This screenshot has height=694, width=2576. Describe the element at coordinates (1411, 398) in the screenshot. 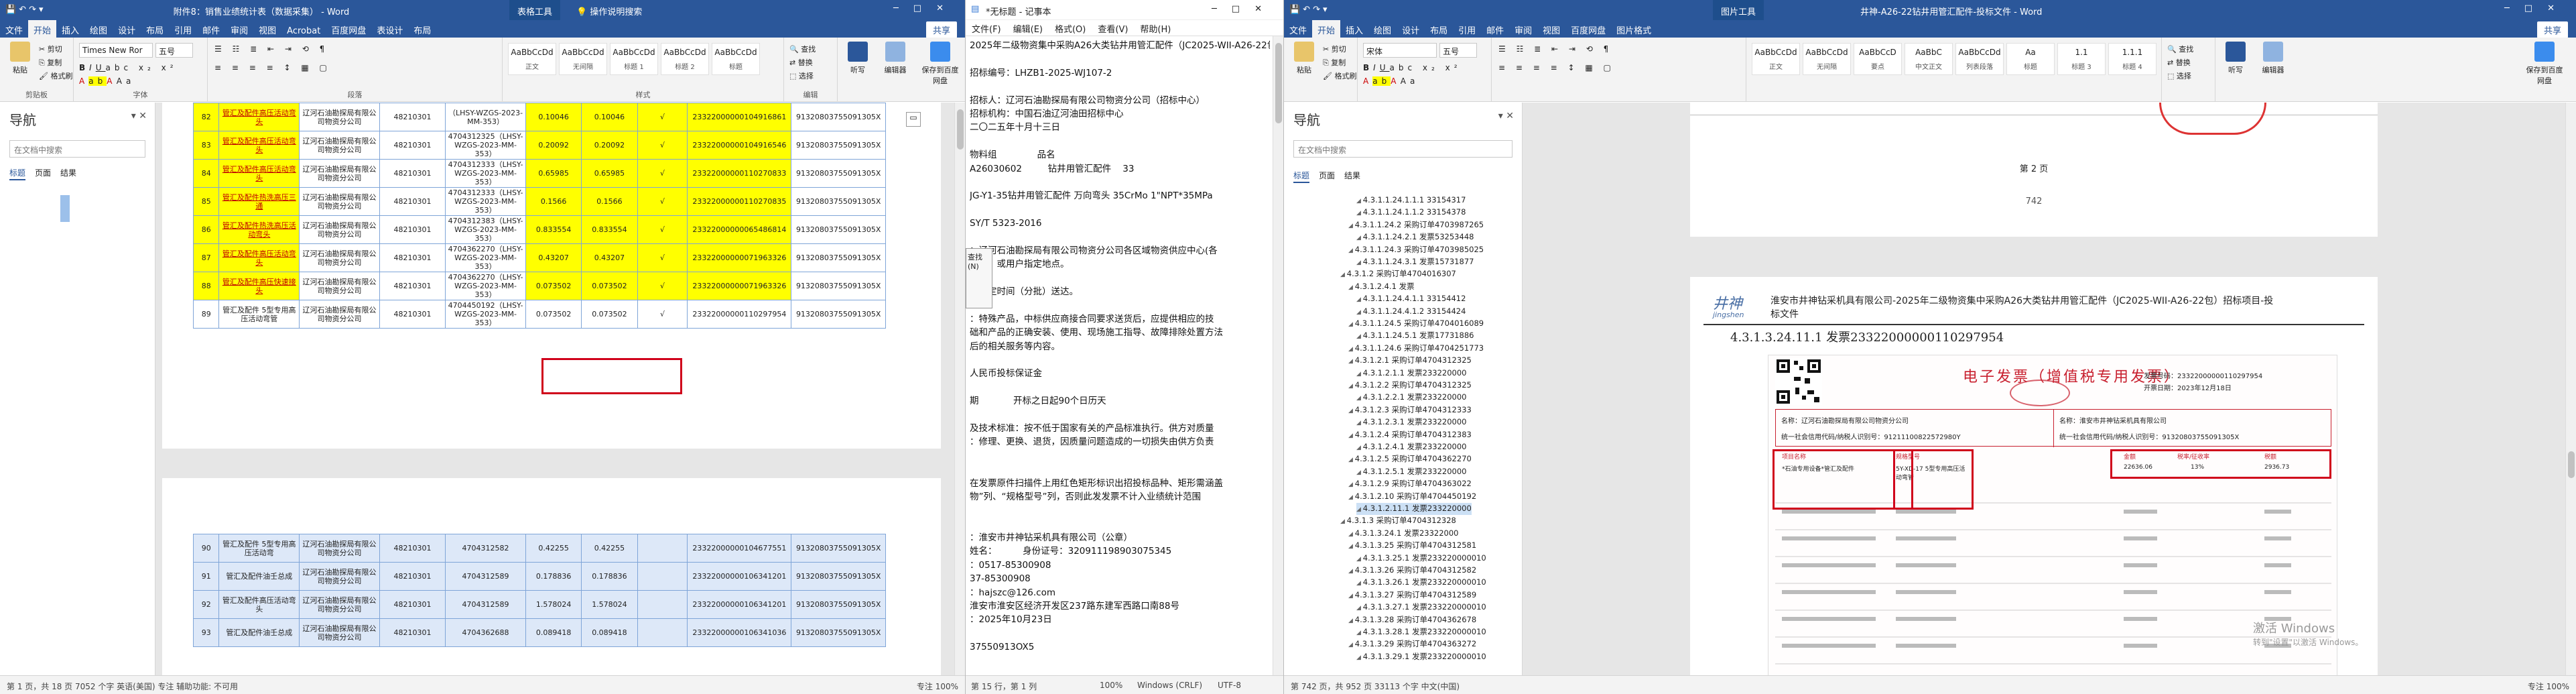

I see `outline-item: ◢ 4.3.1.2.2.1 发票233220000` at that location.